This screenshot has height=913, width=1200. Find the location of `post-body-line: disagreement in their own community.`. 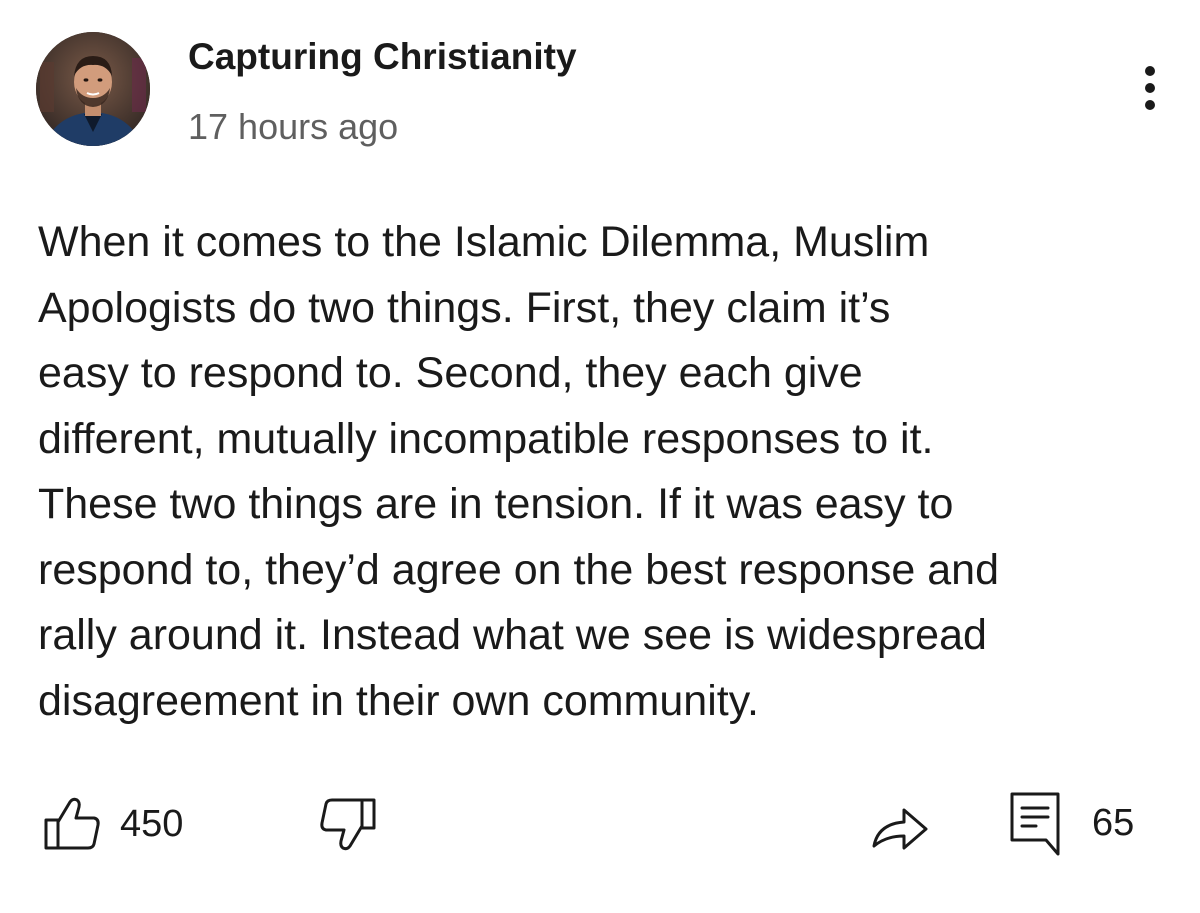

post-body-line: disagreement in their own community. is located at coordinates (398, 700).